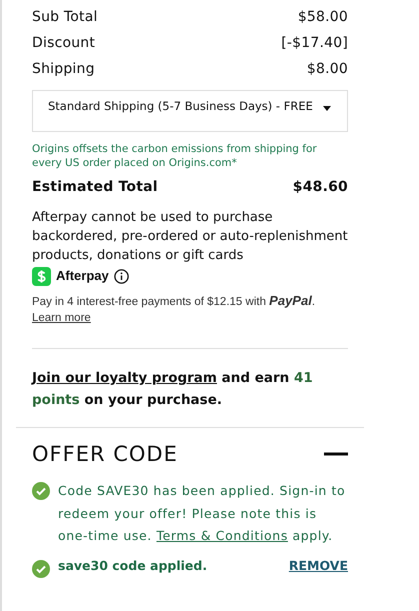  What do you see at coordinates (327, 108) in the screenshot?
I see `caret-icon` at bounding box center [327, 108].